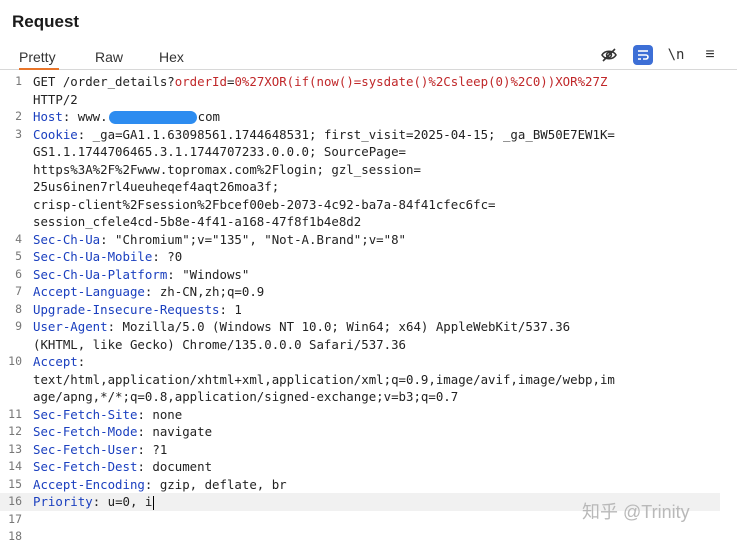  I want to click on eye-slash-svg, so click(609, 55).